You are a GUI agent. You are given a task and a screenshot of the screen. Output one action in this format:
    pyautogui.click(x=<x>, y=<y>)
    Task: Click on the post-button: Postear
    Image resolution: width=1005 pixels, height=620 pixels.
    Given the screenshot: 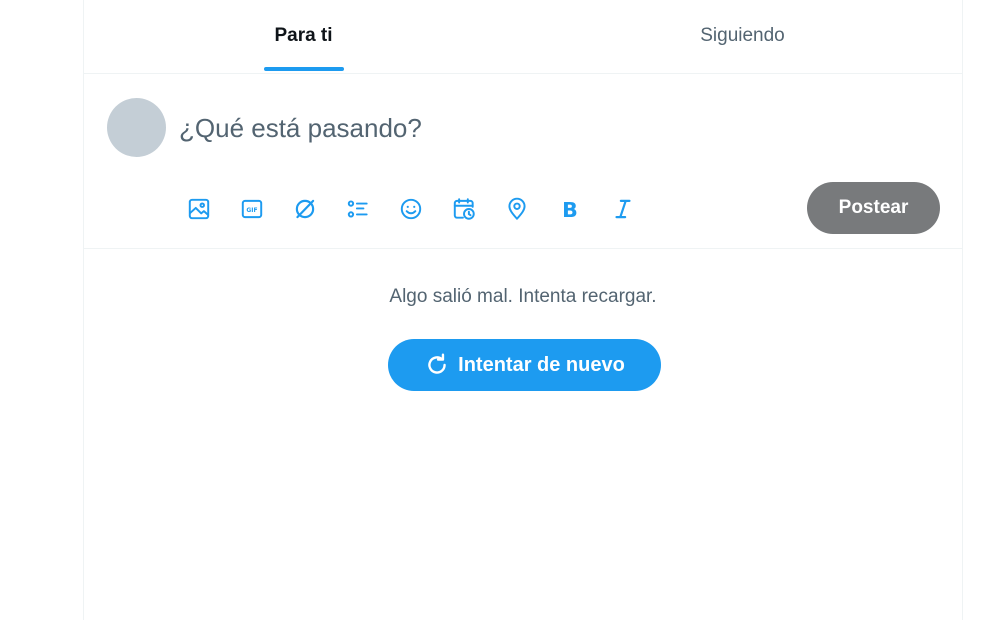 What is the action you would take?
    pyautogui.click(x=873, y=208)
    